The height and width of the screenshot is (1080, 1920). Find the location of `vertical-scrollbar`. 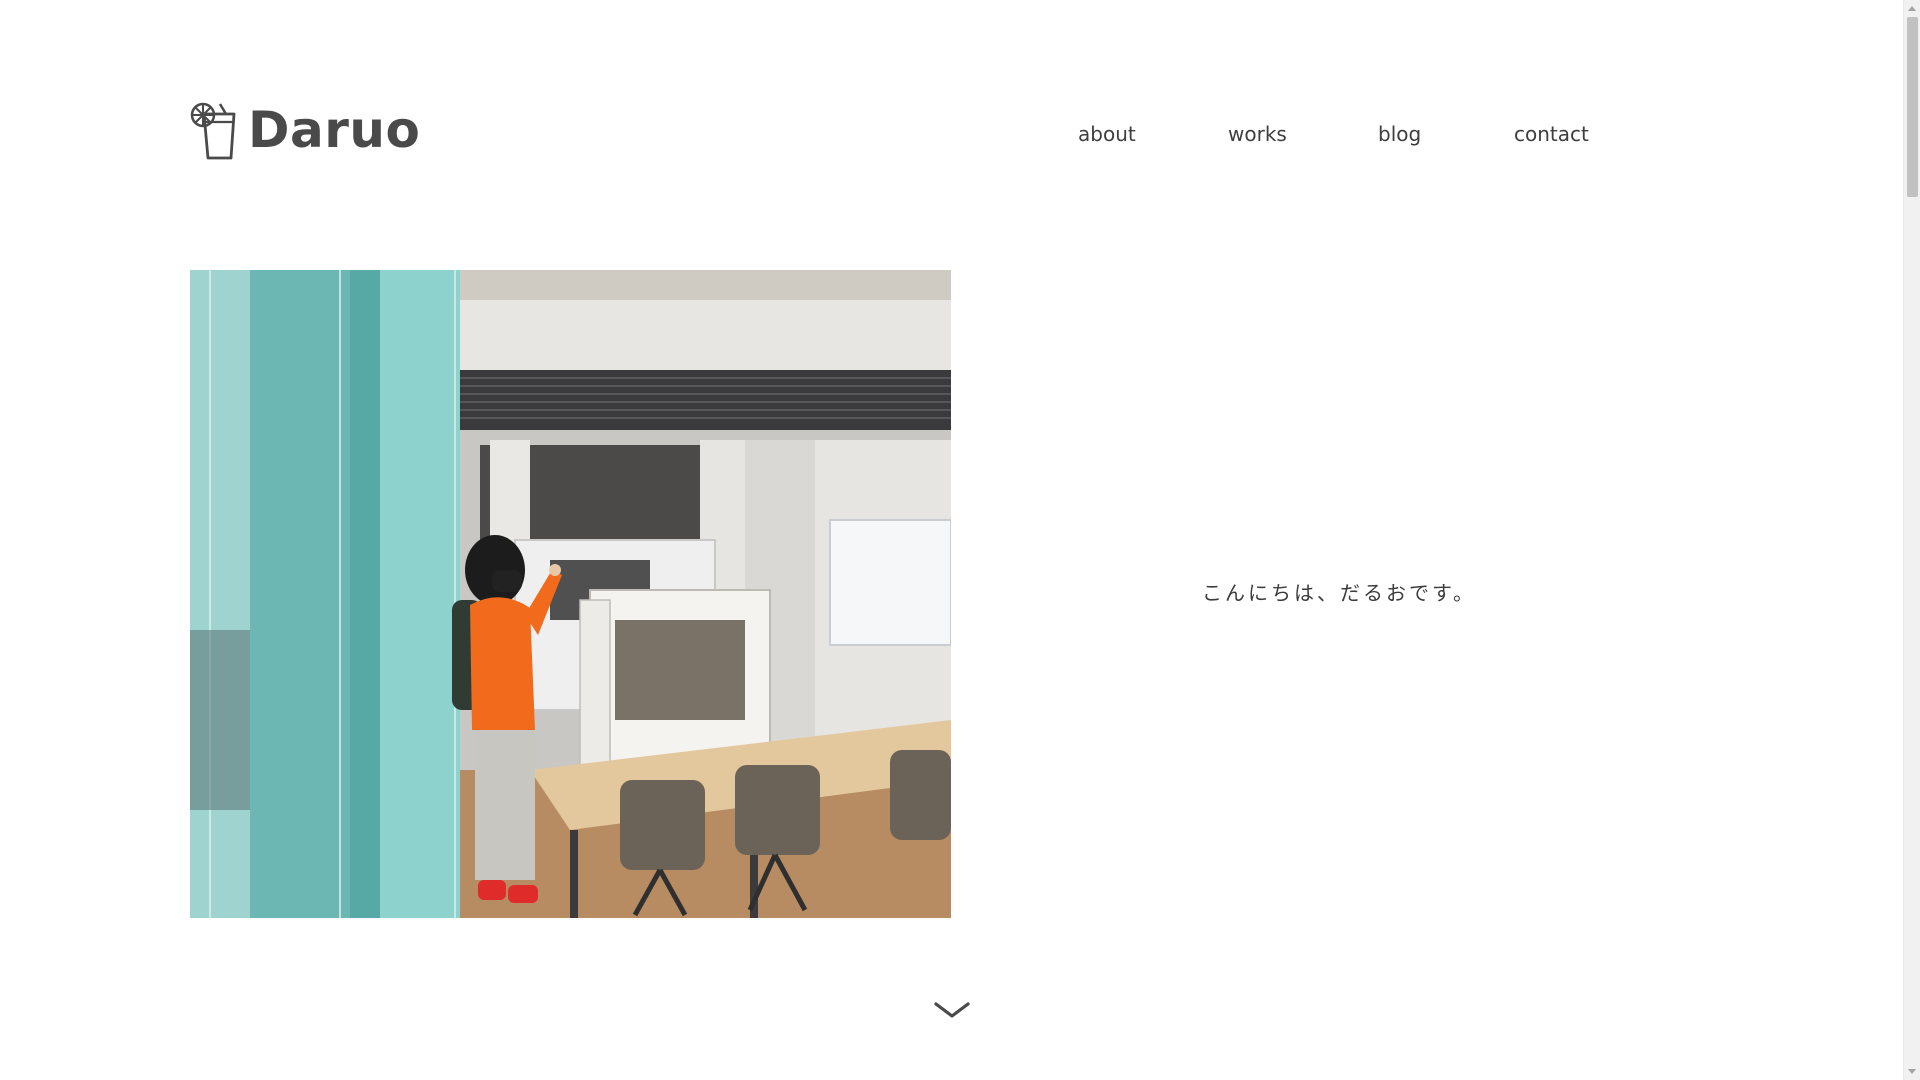

vertical-scrollbar is located at coordinates (1911, 540).